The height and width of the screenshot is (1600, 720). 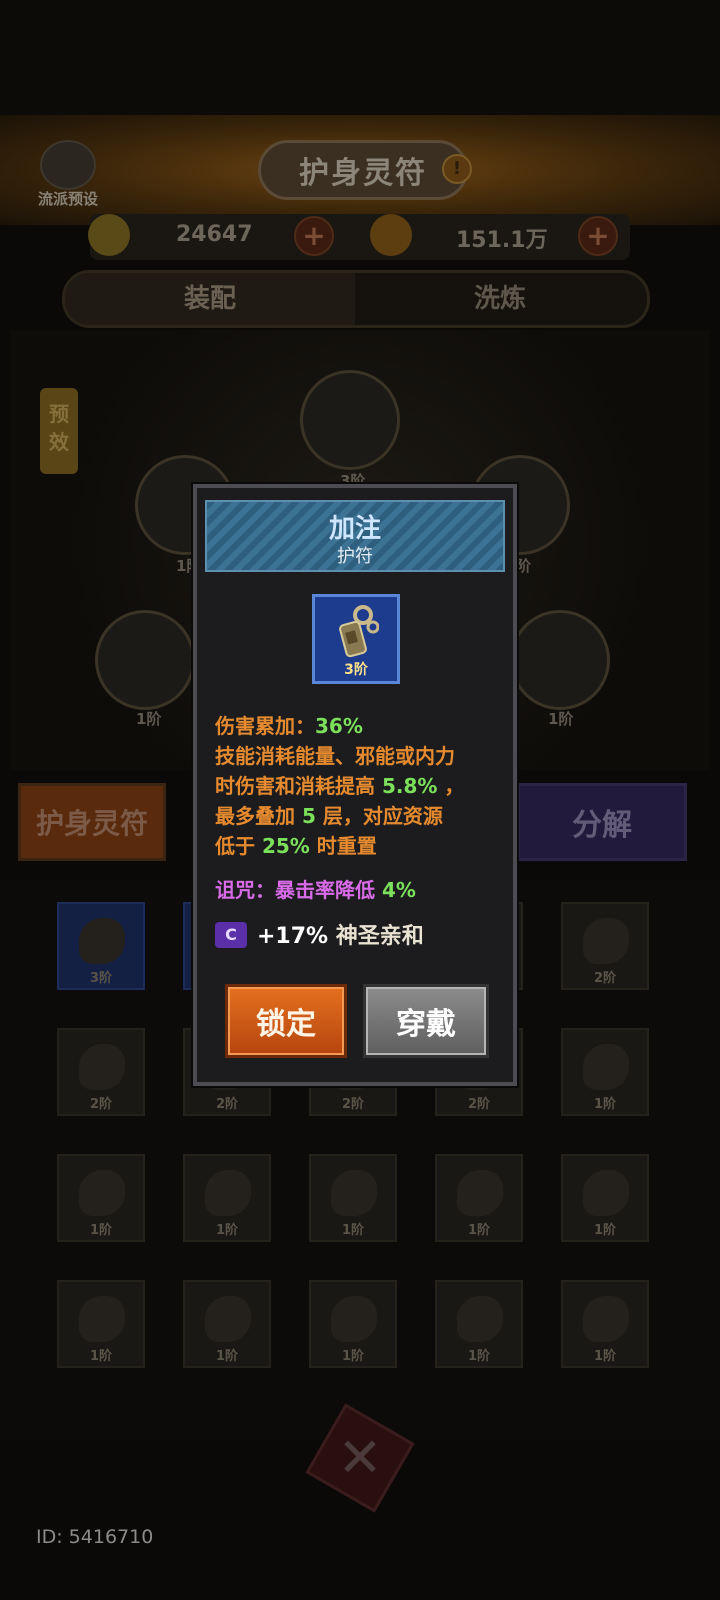 What do you see at coordinates (356, 670) in the screenshot?
I see `item-tier: 3阶` at bounding box center [356, 670].